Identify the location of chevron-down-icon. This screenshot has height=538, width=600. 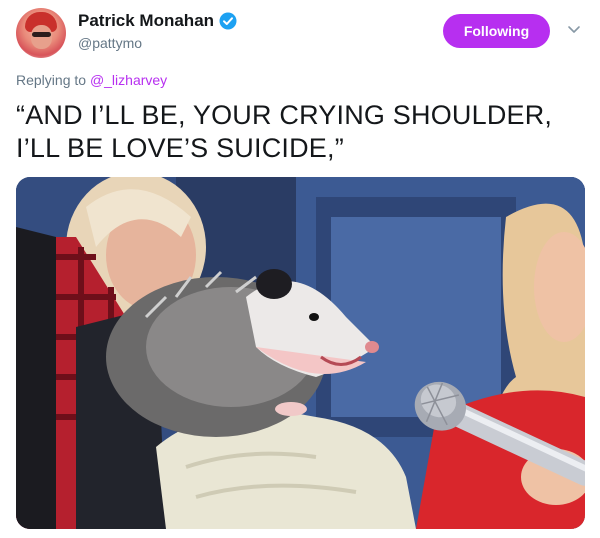
(574, 29).